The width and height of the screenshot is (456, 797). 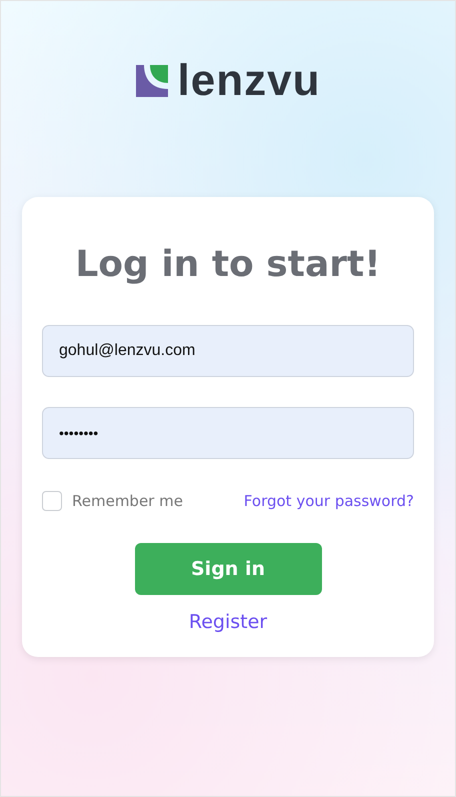 What do you see at coordinates (127, 501) in the screenshot?
I see `remember-label: Remember me` at bounding box center [127, 501].